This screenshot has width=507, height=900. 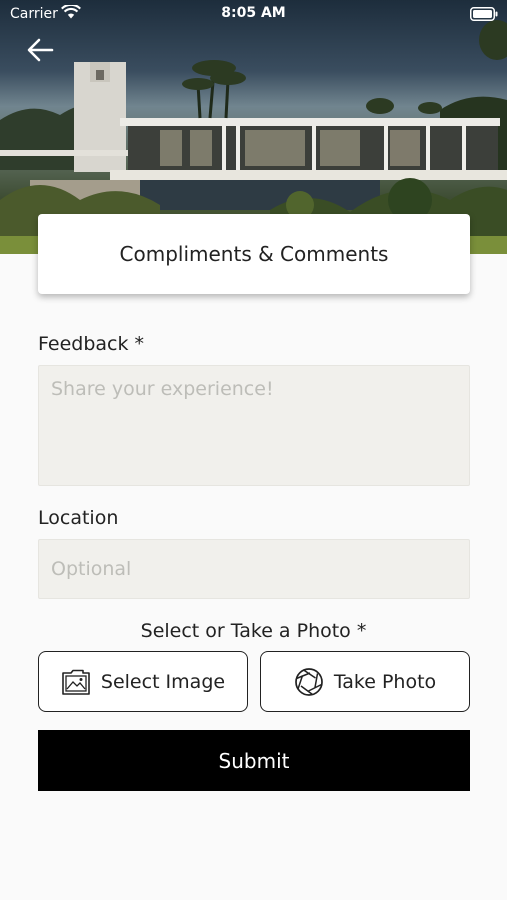 I want to click on select-image-label: Select Image, so click(x=163, y=681).